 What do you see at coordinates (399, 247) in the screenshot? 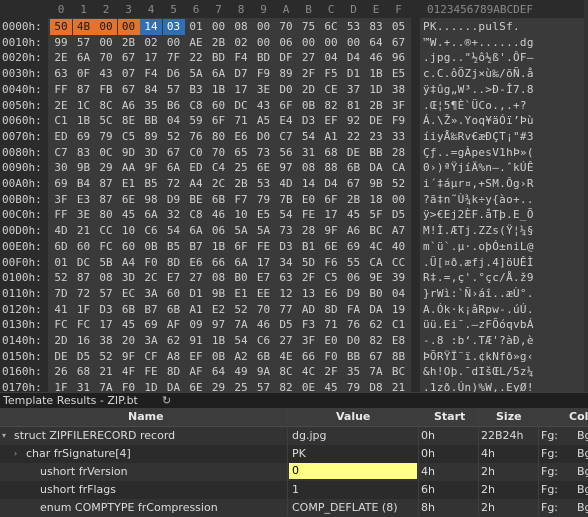
I see `hex-byte: 40` at bounding box center [399, 247].